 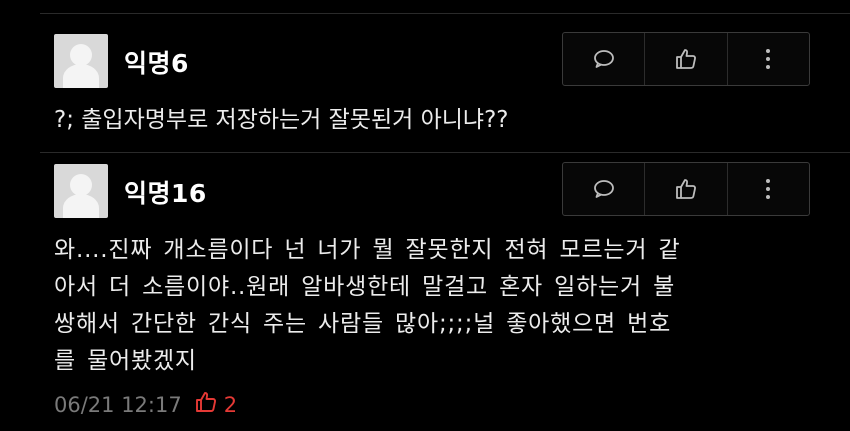 I want to click on like-indicator: 2, so click(x=215, y=404).